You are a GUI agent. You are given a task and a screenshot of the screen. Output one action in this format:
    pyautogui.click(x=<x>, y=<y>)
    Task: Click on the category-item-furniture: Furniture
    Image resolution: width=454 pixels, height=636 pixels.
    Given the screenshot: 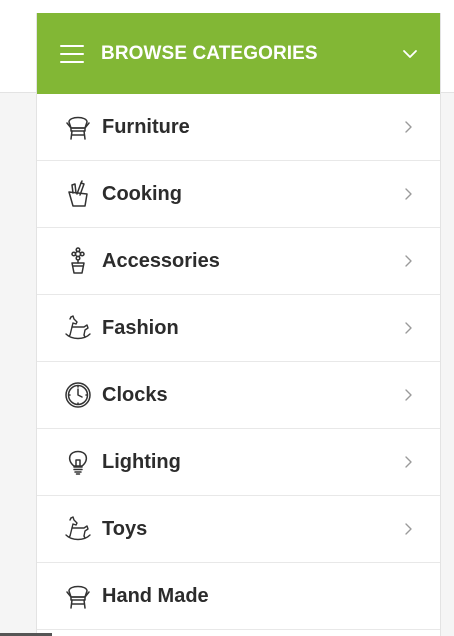 What is the action you would take?
    pyautogui.click(x=238, y=127)
    